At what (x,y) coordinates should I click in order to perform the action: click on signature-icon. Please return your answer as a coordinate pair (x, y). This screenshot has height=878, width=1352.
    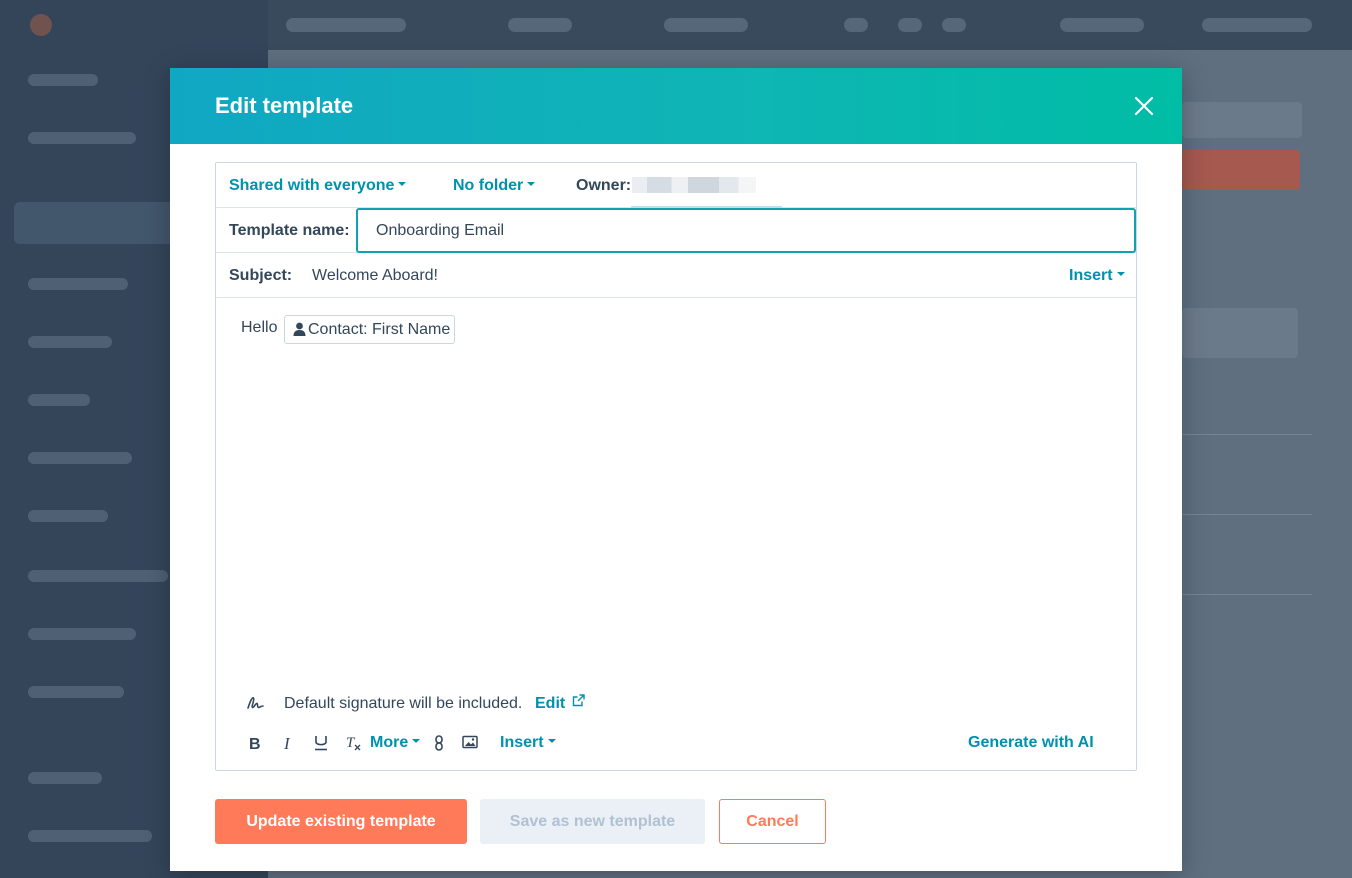
    Looking at the image, I should click on (255, 703).